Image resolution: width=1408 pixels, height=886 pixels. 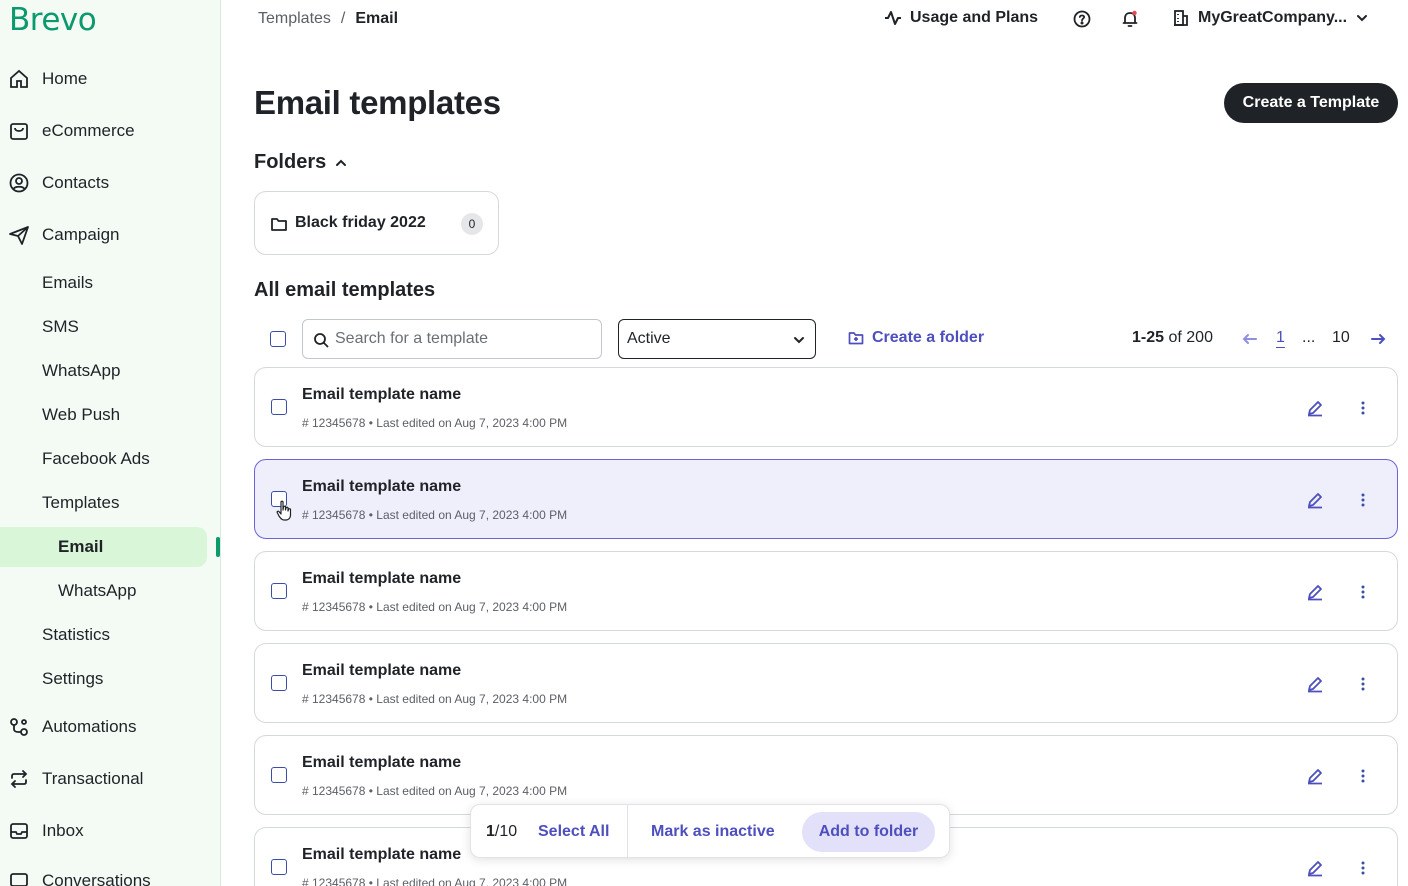 I want to click on sidebar-item-label: Campaign, so click(x=81, y=234).